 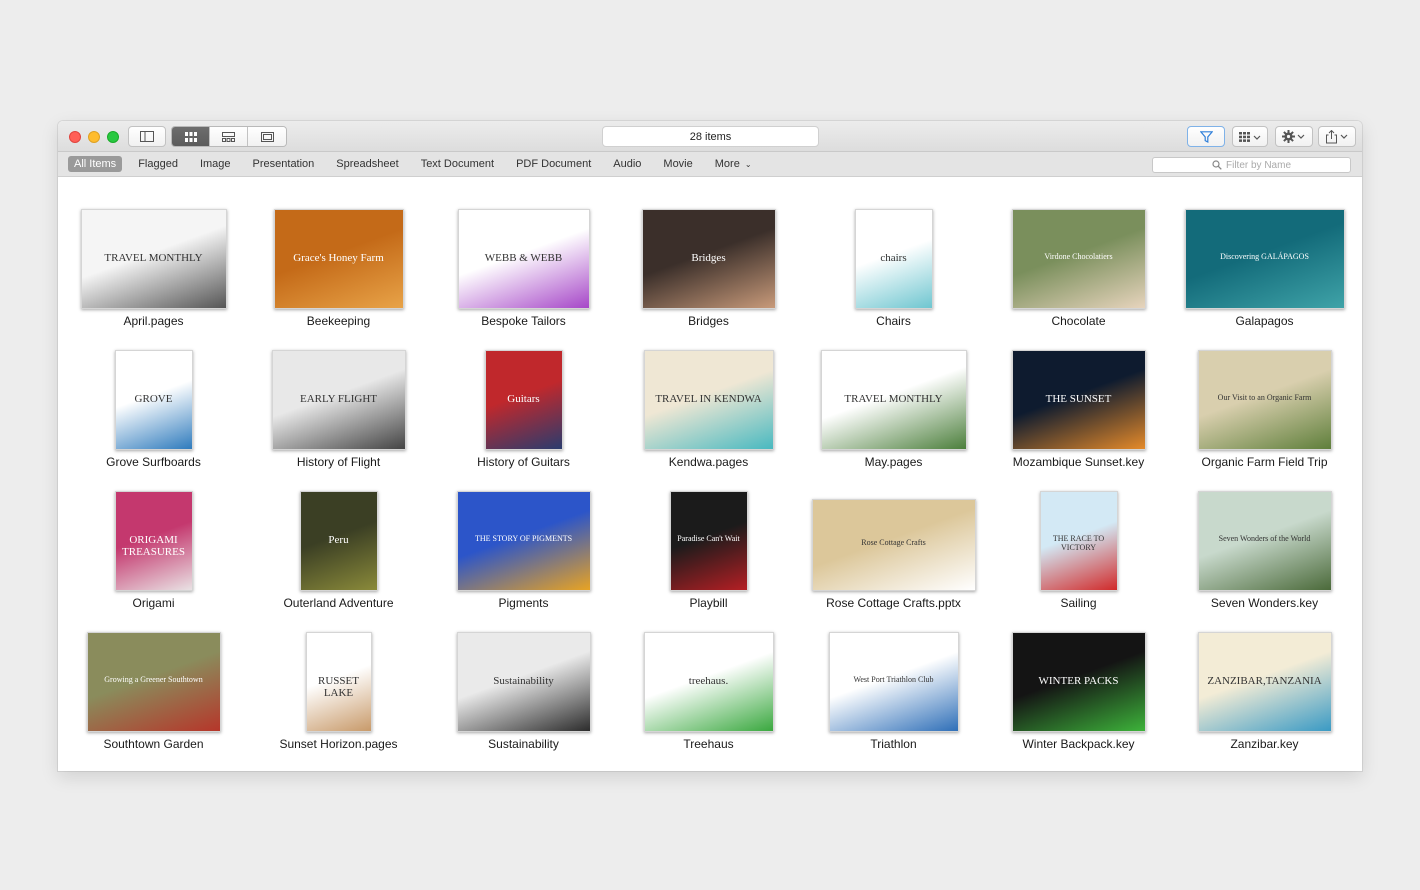 I want to click on thumbnail-title: Rose Cottage Crafts, so click(x=893, y=542).